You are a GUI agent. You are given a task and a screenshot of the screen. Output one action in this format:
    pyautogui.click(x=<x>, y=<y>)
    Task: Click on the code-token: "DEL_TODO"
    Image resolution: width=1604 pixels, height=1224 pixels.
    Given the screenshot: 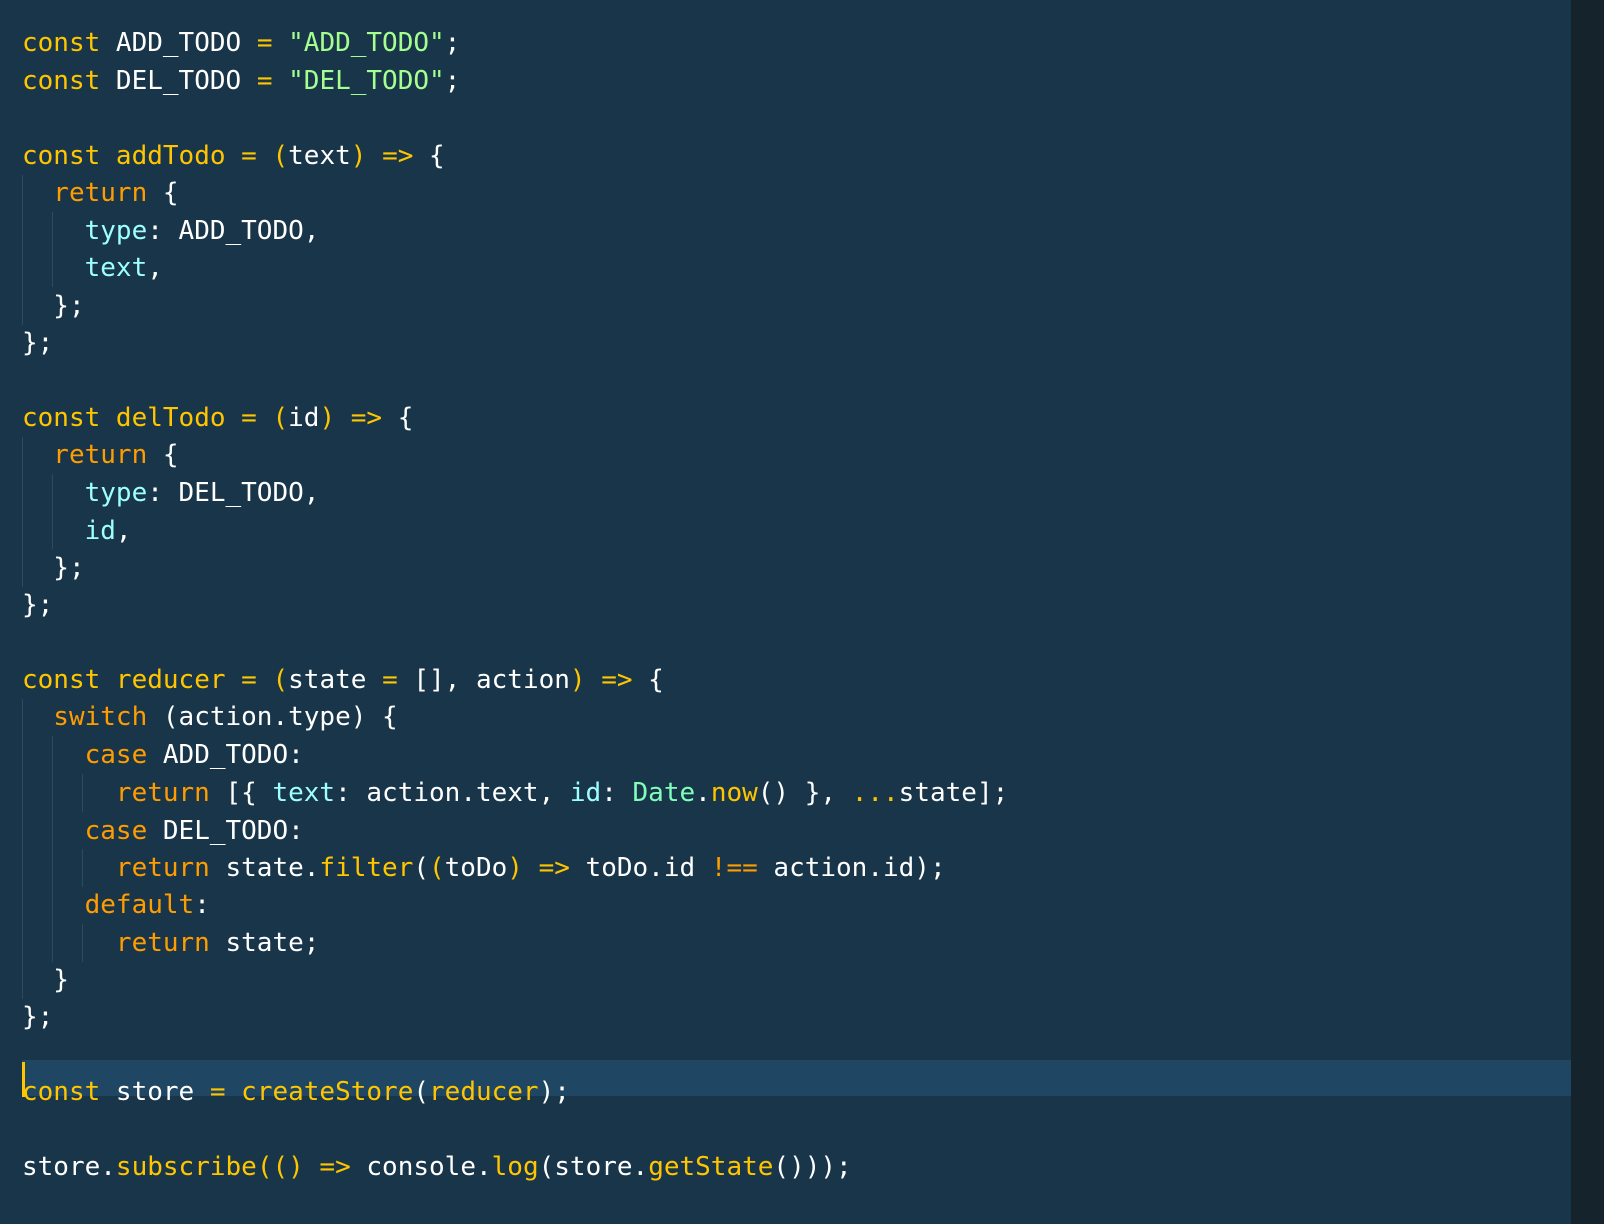 What is the action you would take?
    pyautogui.click(x=358, y=81)
    